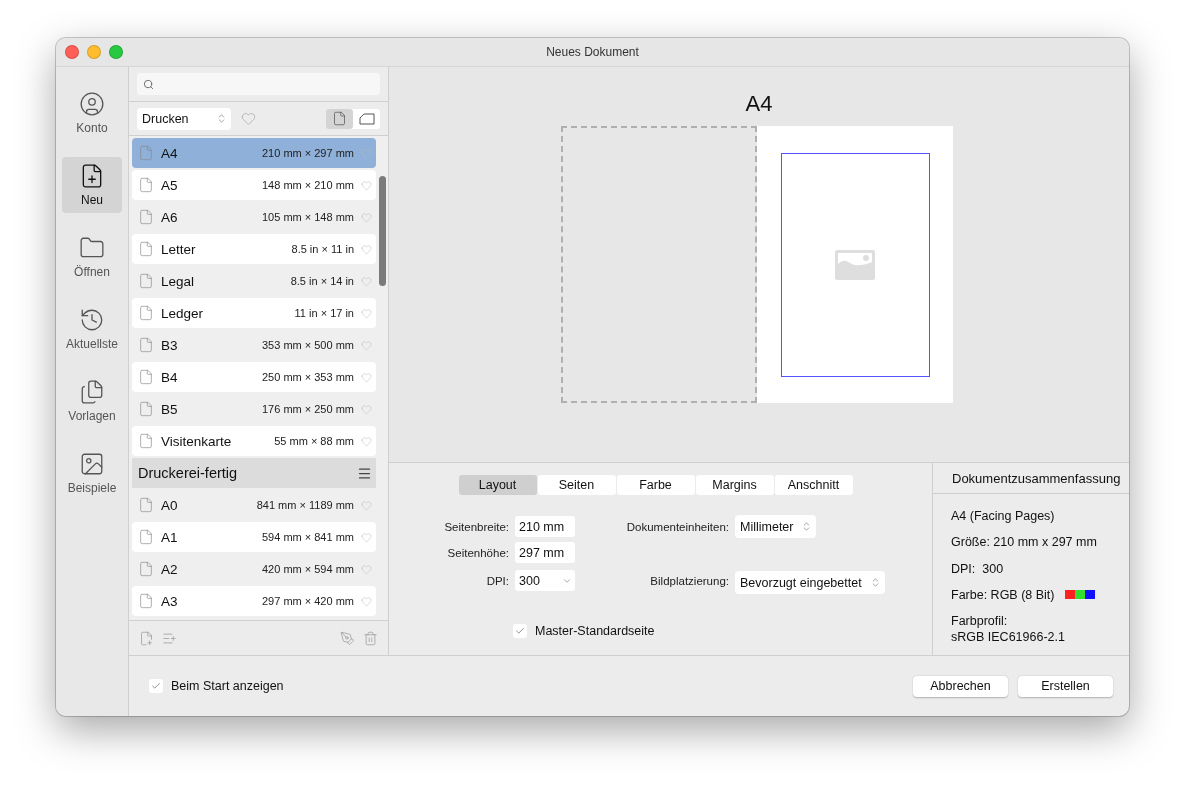 The width and height of the screenshot is (1185, 790). I want to click on checkbox-label: Master-Standardseite, so click(595, 631).